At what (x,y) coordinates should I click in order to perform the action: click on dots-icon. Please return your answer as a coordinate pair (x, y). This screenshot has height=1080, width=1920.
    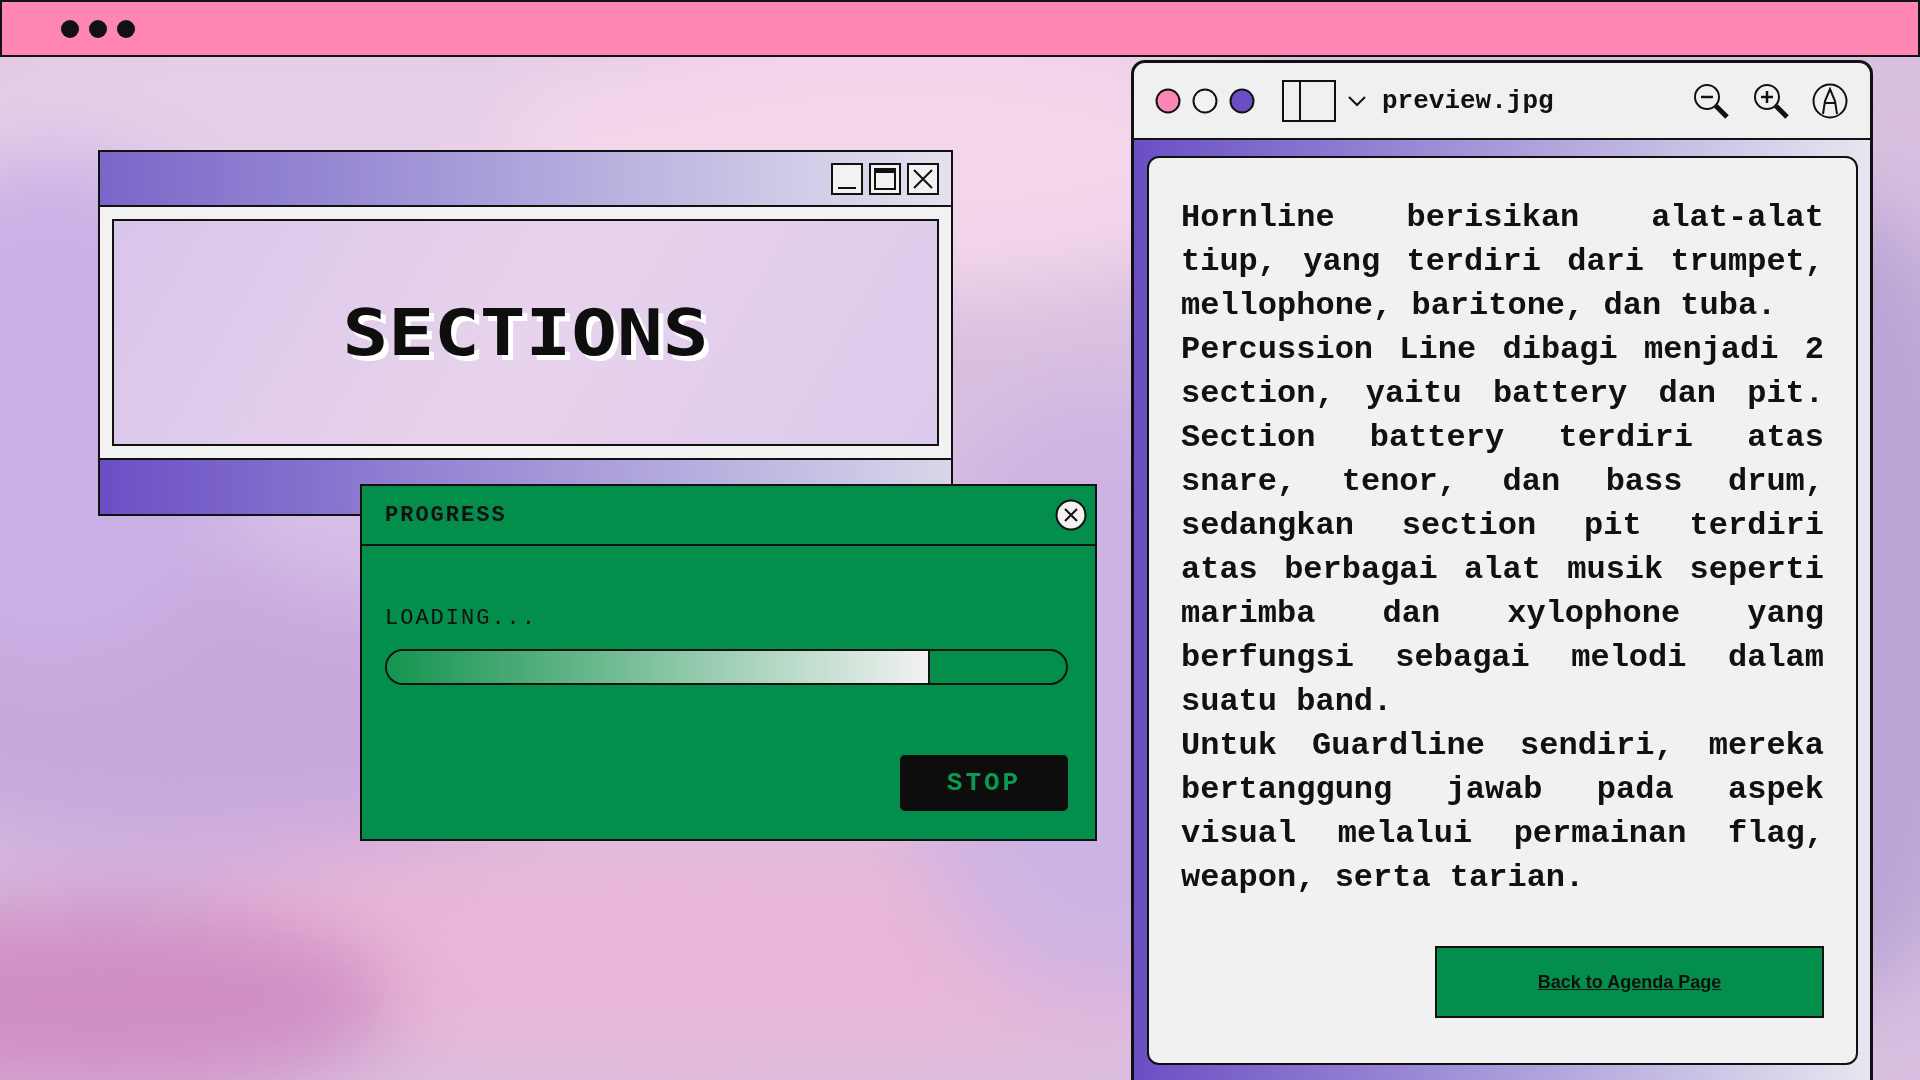
    Looking at the image, I should click on (98, 28).